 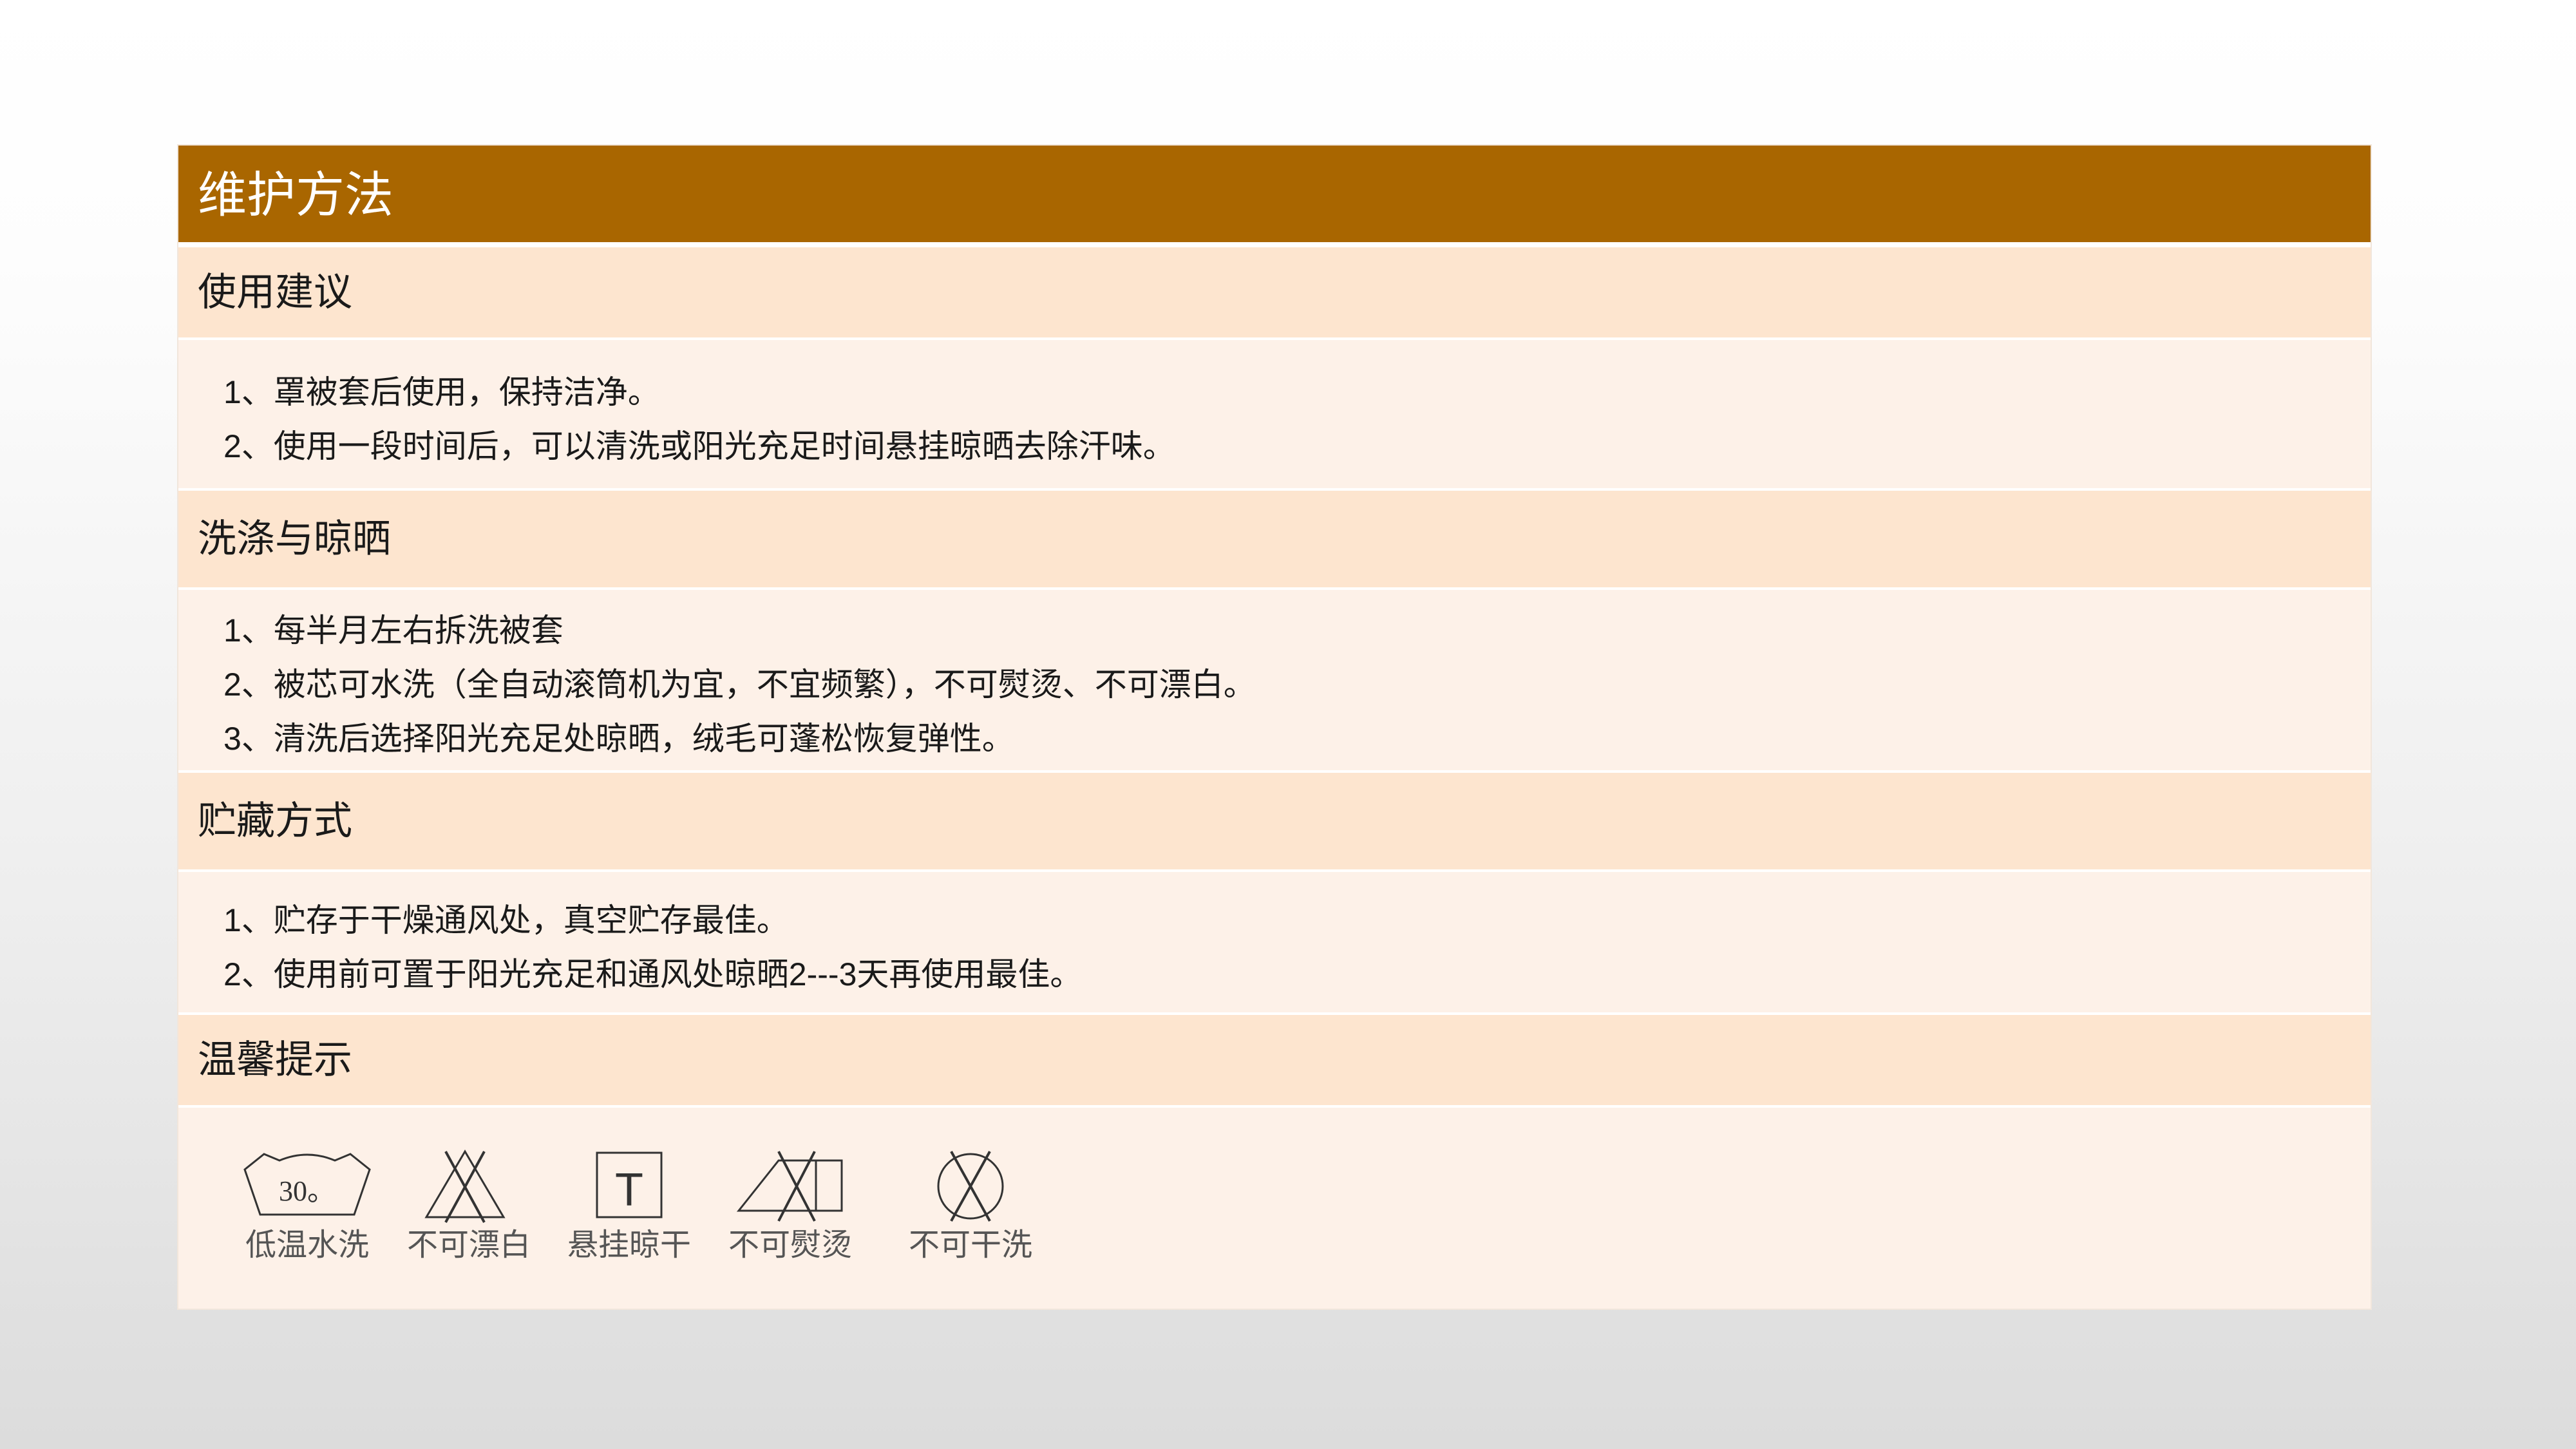 What do you see at coordinates (1274, 194) in the screenshot?
I see `title-bar: 维护方法` at bounding box center [1274, 194].